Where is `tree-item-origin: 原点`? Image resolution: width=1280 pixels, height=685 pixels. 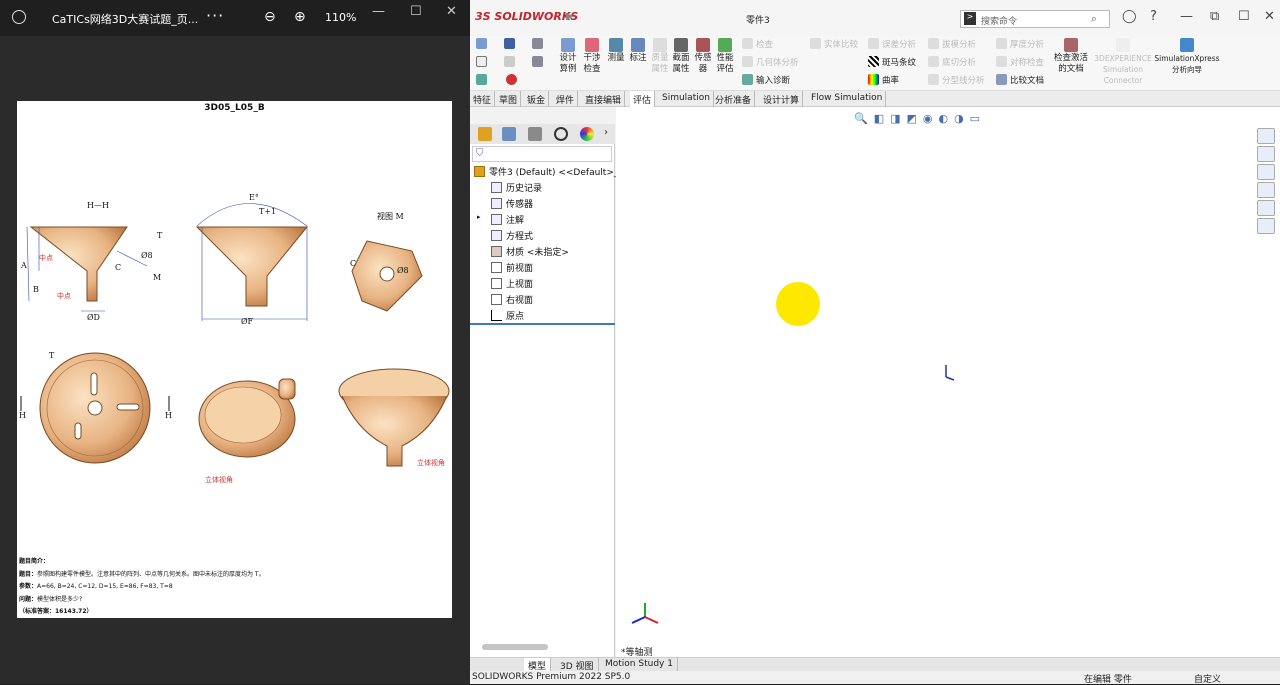
tree-item-origin: 原点 is located at coordinates (507, 315).